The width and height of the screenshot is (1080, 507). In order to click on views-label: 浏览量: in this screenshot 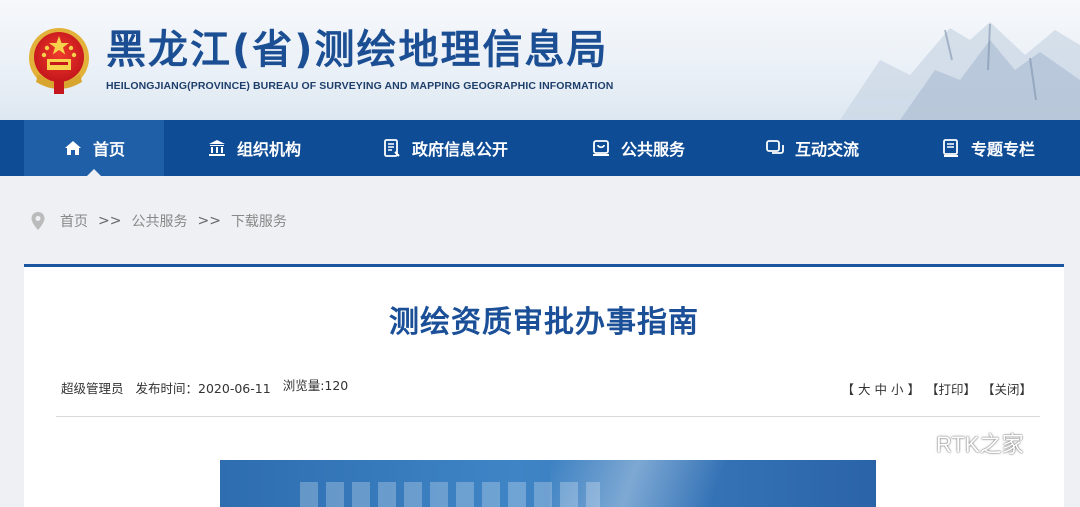, I will do `click(303, 385)`.